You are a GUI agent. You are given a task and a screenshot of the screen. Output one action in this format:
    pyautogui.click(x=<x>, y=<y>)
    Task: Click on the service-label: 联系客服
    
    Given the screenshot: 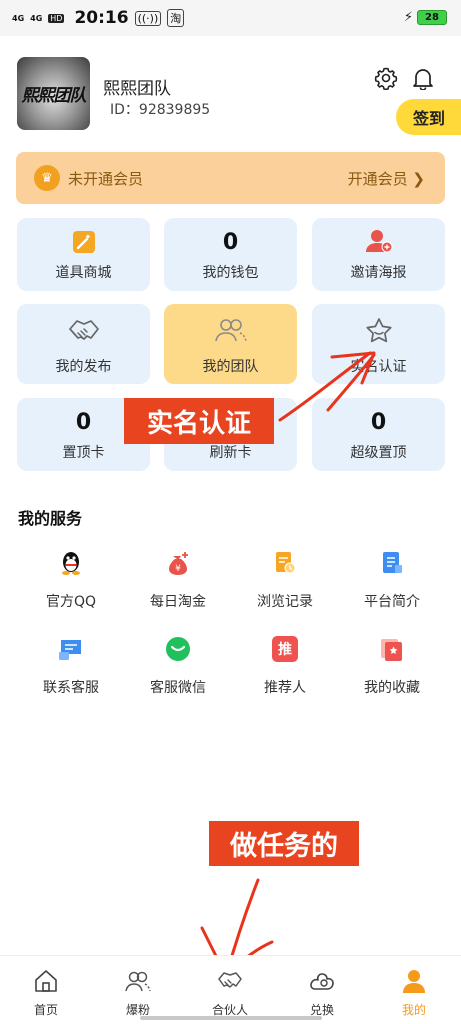 What is the action you would take?
    pyautogui.click(x=71, y=688)
    